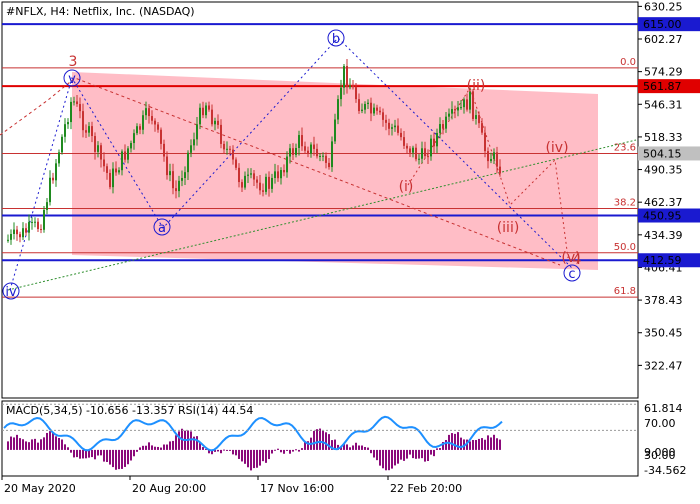 Image resolution: width=700 pixels, height=504 pixels. I want to click on fib-level-label: 38.2, so click(625, 202).